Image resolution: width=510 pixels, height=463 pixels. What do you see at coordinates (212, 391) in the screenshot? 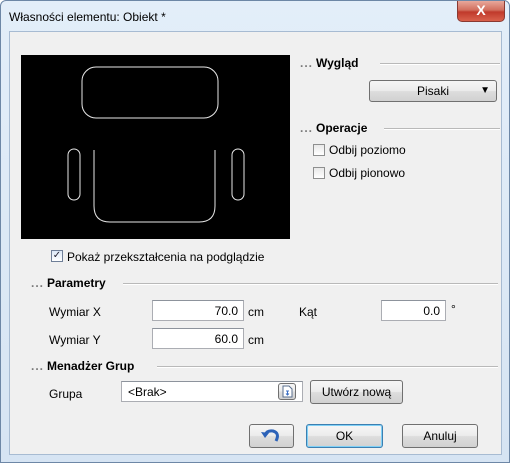
I see `group-select: <Brak>` at bounding box center [212, 391].